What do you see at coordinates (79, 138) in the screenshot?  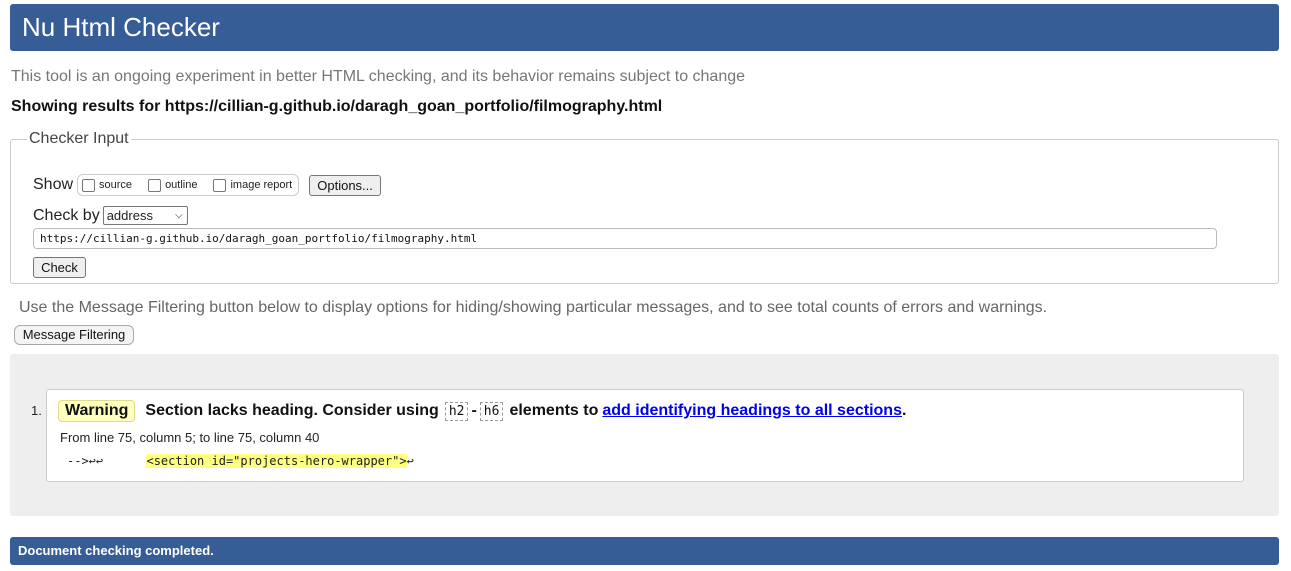 I see `checker-input-legend: Checker Input` at bounding box center [79, 138].